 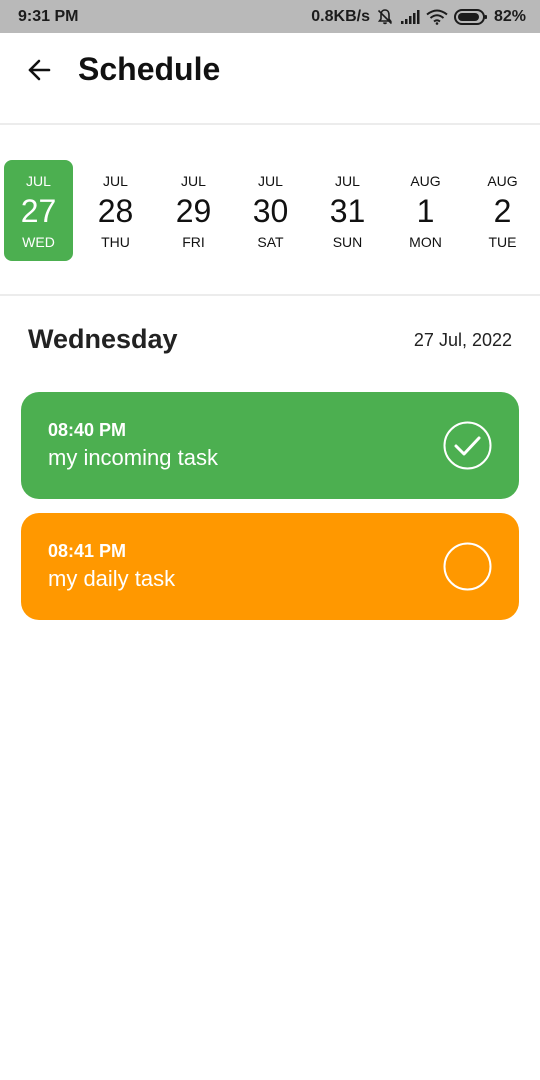 I want to click on task-title: my daily task, so click(x=112, y=578).